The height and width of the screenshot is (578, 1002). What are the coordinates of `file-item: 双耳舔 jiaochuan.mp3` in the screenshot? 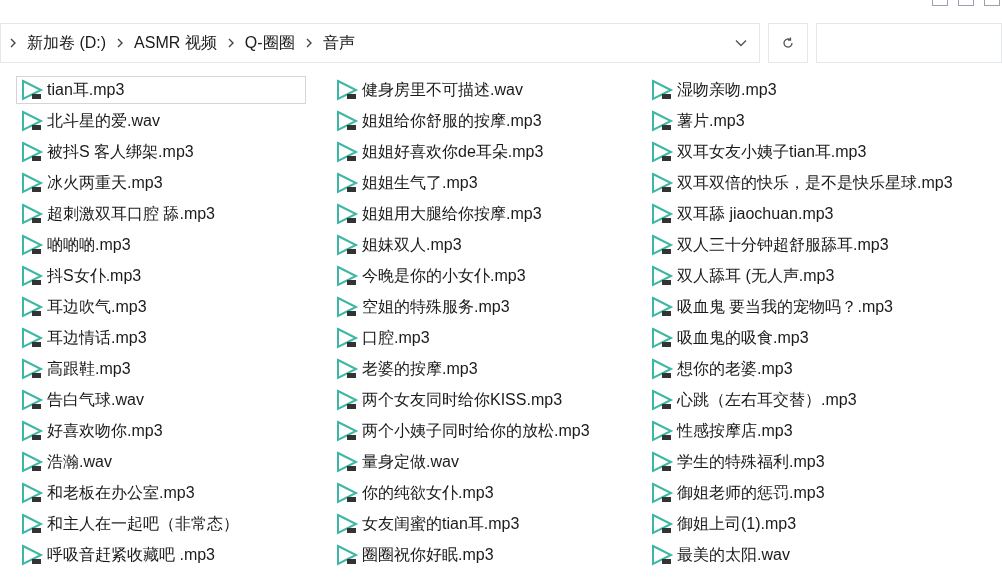 It's located at (742, 214).